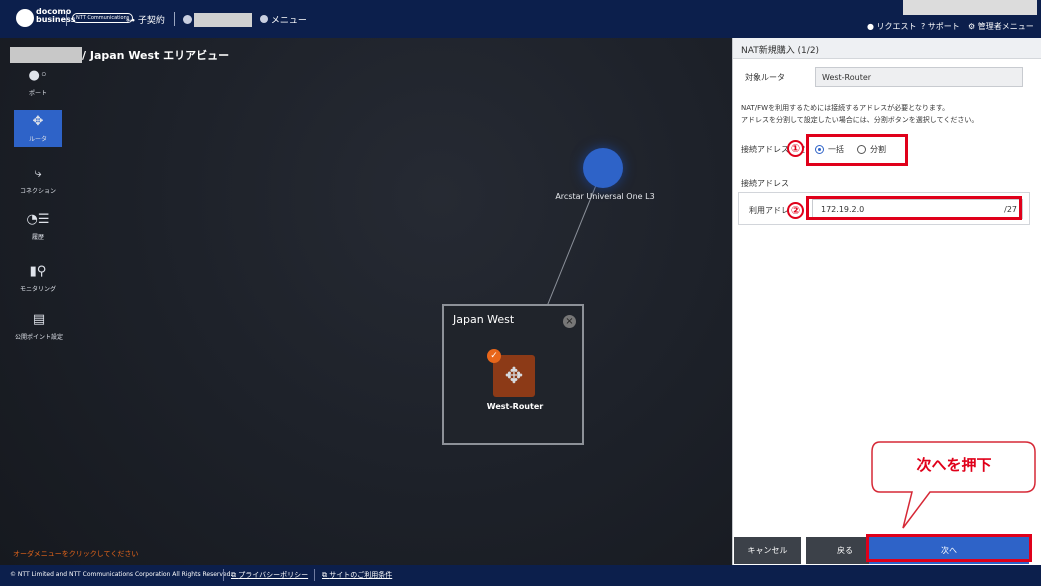 Image resolution: width=1041 pixels, height=586 pixels. I want to click on request-link: ● リクエスト, so click(892, 26).